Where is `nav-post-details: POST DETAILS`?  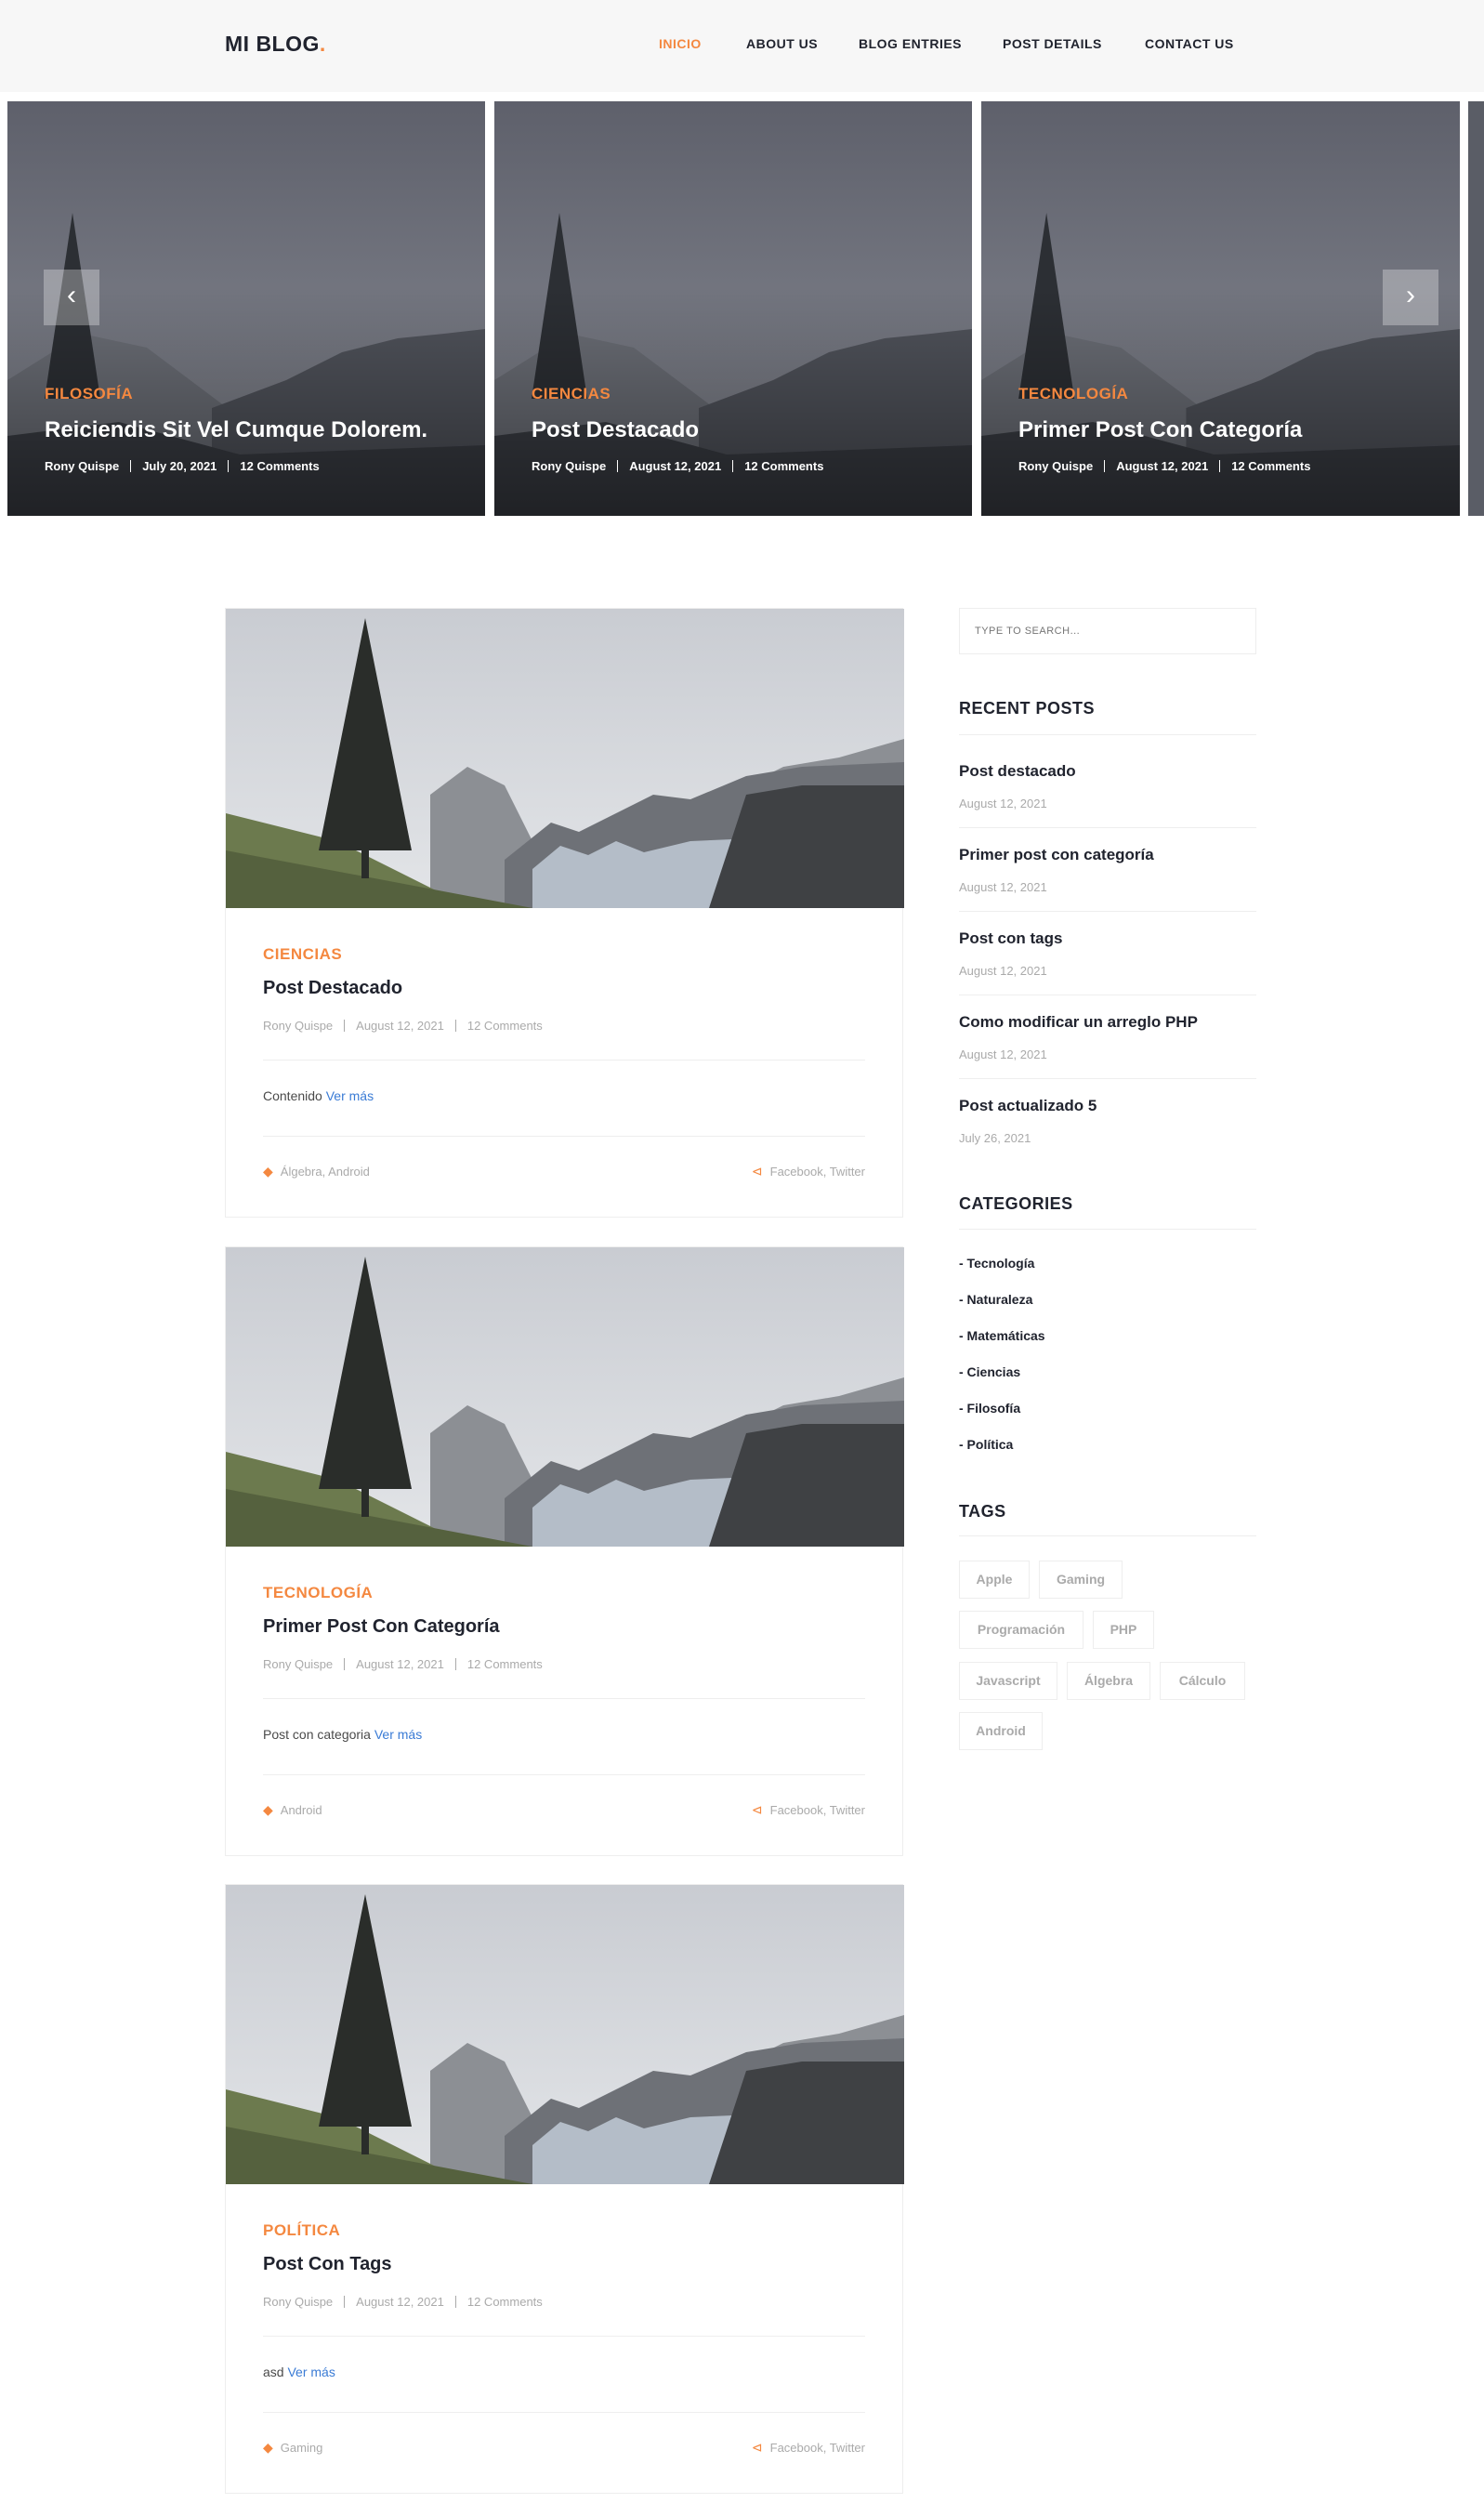
nav-post-details: POST DETAILS is located at coordinates (1052, 43).